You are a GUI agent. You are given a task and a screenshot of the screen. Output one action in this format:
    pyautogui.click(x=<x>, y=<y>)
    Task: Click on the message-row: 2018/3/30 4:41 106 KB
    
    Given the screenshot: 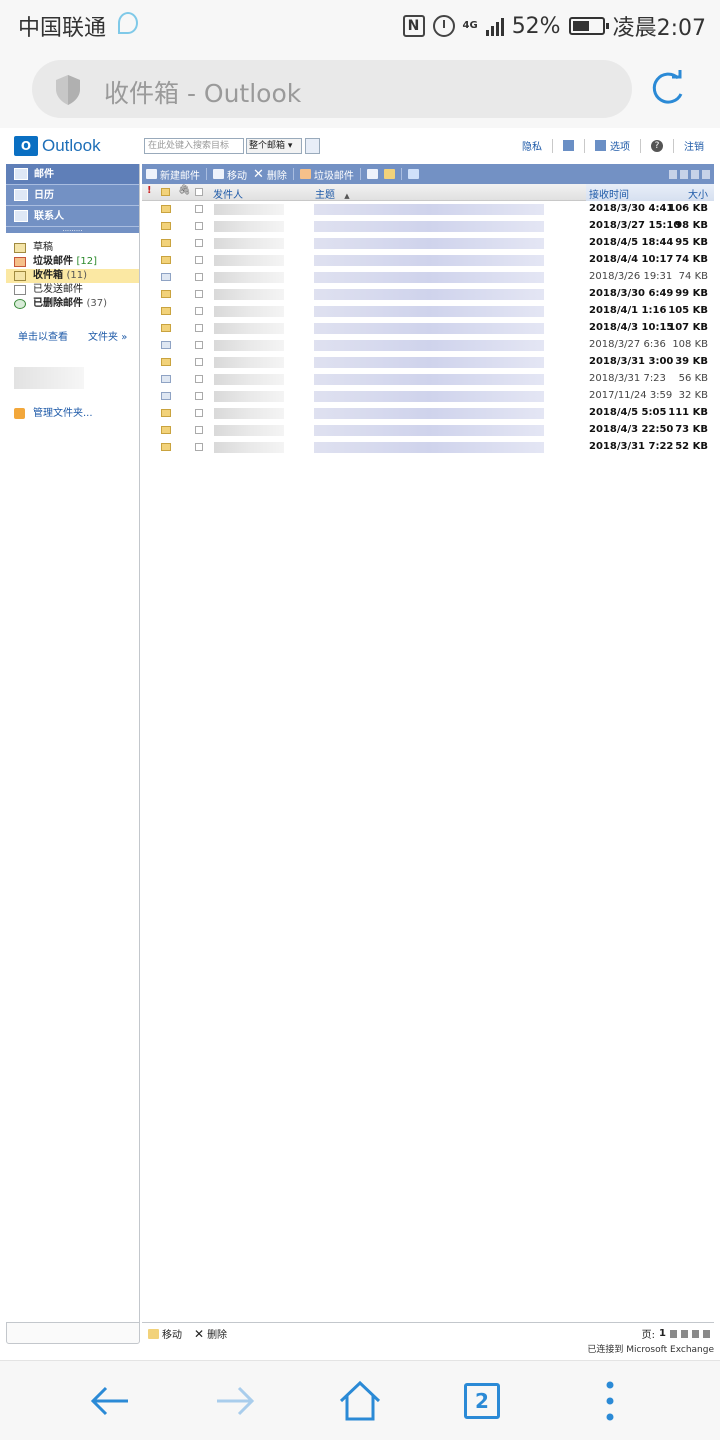 What is the action you would take?
    pyautogui.click(x=428, y=209)
    